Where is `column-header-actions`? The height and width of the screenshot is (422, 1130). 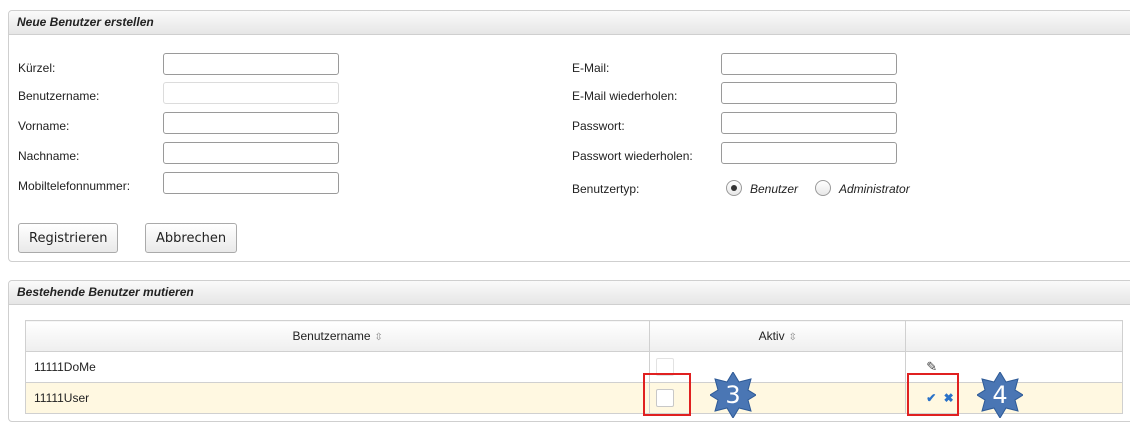 column-header-actions is located at coordinates (1014, 336).